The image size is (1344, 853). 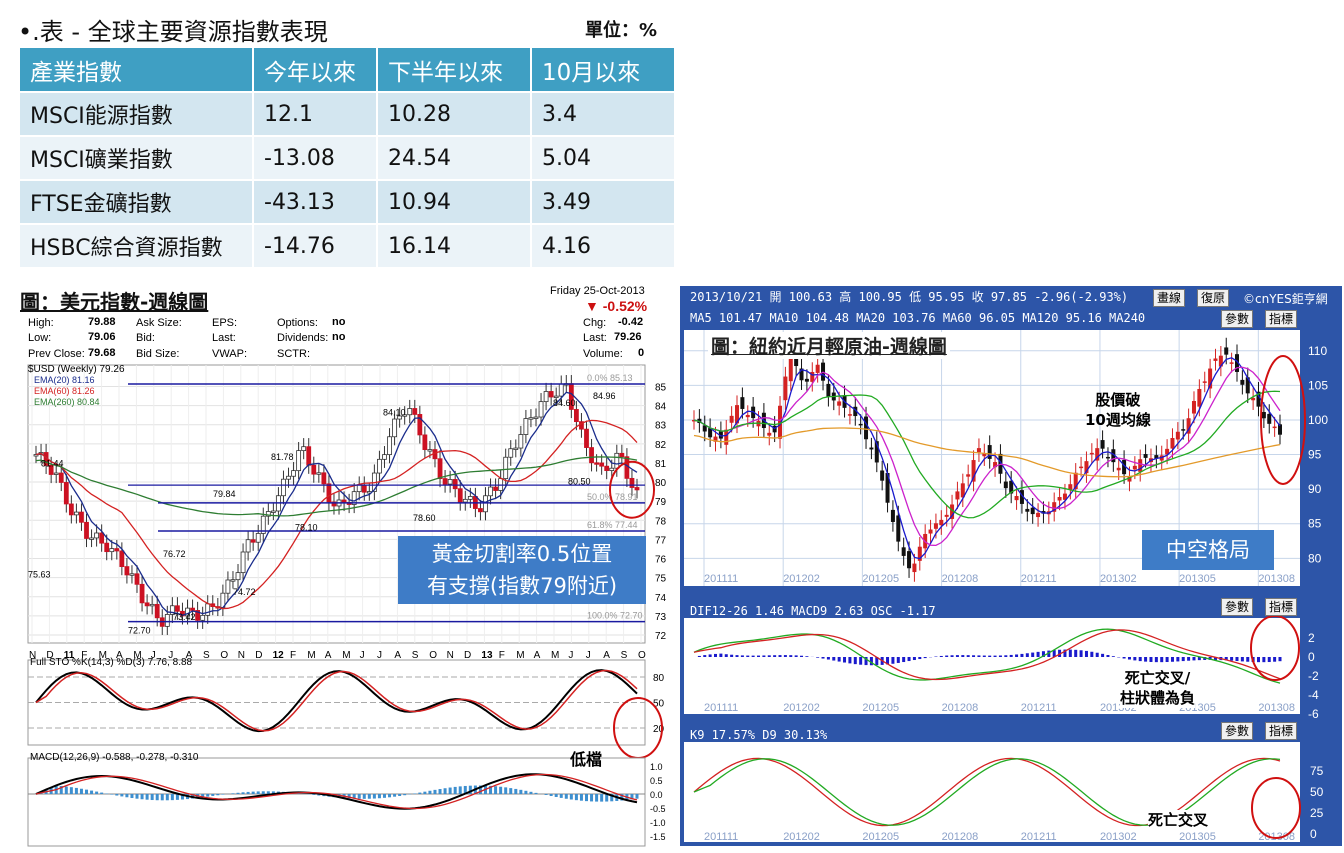 I want to click on y-tick-label: 80, so click(x=661, y=483).